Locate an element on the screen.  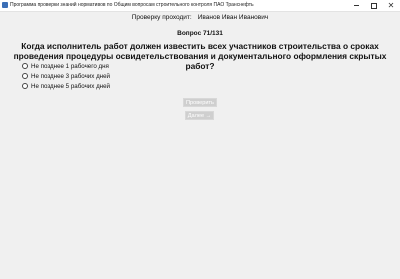
answer-option: Не позднее 3 рабочих дней is located at coordinates (66, 76).